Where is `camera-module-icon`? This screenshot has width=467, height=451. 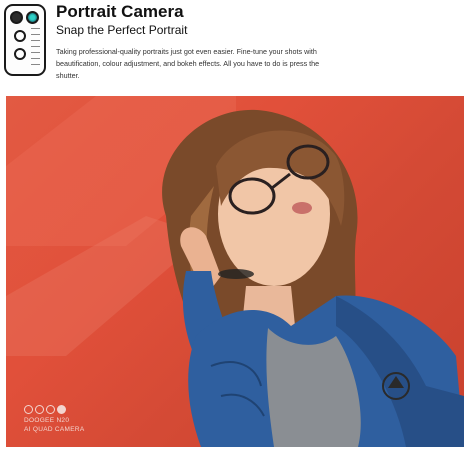
camera-module-icon is located at coordinates (25, 40).